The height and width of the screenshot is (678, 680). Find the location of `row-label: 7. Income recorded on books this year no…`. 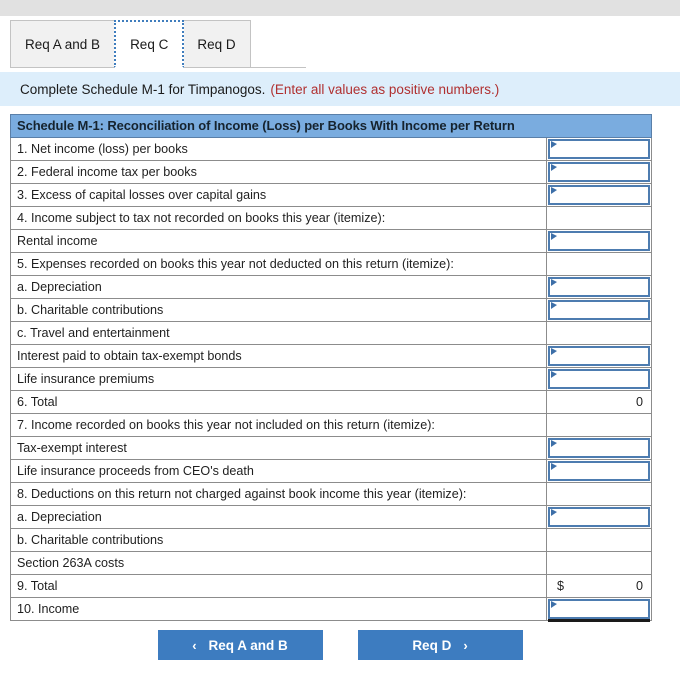

row-label: 7. Income recorded on books this year no… is located at coordinates (278, 425).